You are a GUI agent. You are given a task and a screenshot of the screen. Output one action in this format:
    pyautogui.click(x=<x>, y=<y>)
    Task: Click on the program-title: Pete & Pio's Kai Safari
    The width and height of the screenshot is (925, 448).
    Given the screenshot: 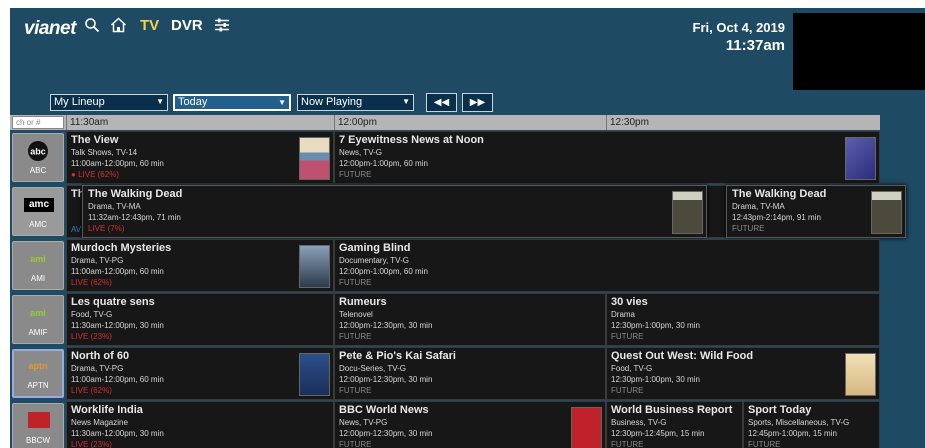 What is the action you would take?
    pyautogui.click(x=397, y=356)
    